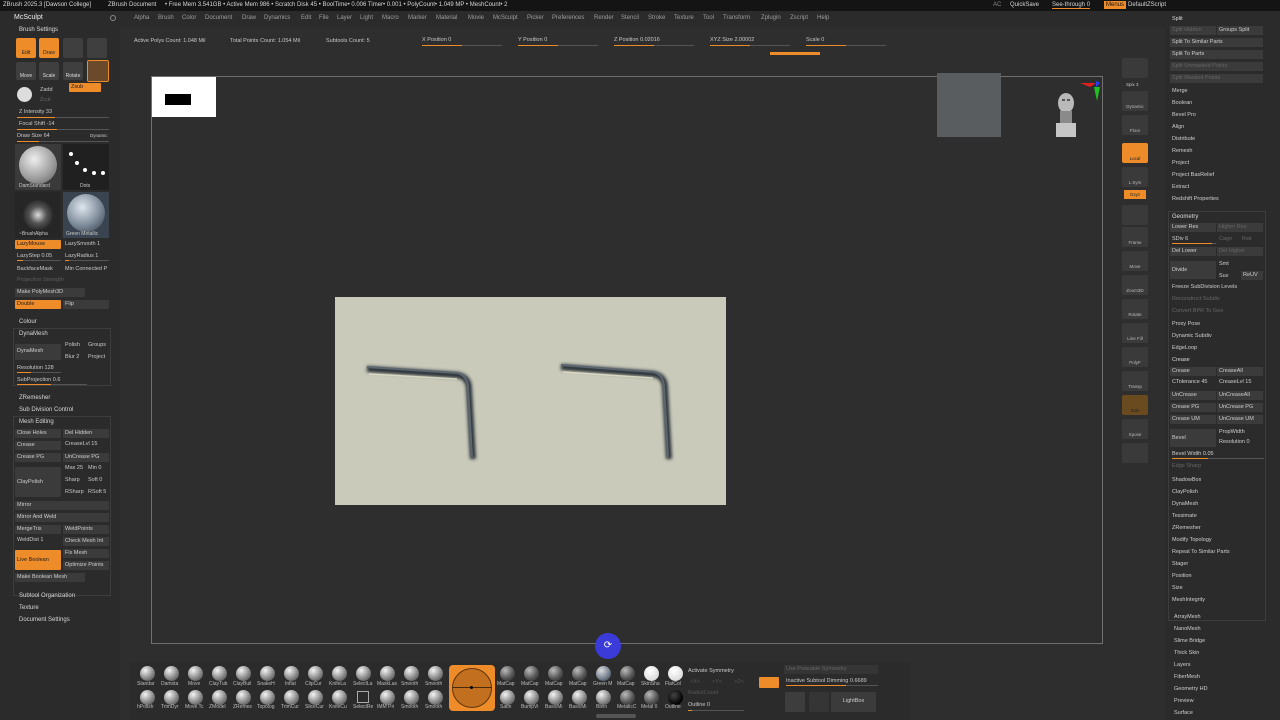  What do you see at coordinates (1193, 227) in the screenshot?
I see `lower-res-button: Lower Res` at bounding box center [1193, 227].